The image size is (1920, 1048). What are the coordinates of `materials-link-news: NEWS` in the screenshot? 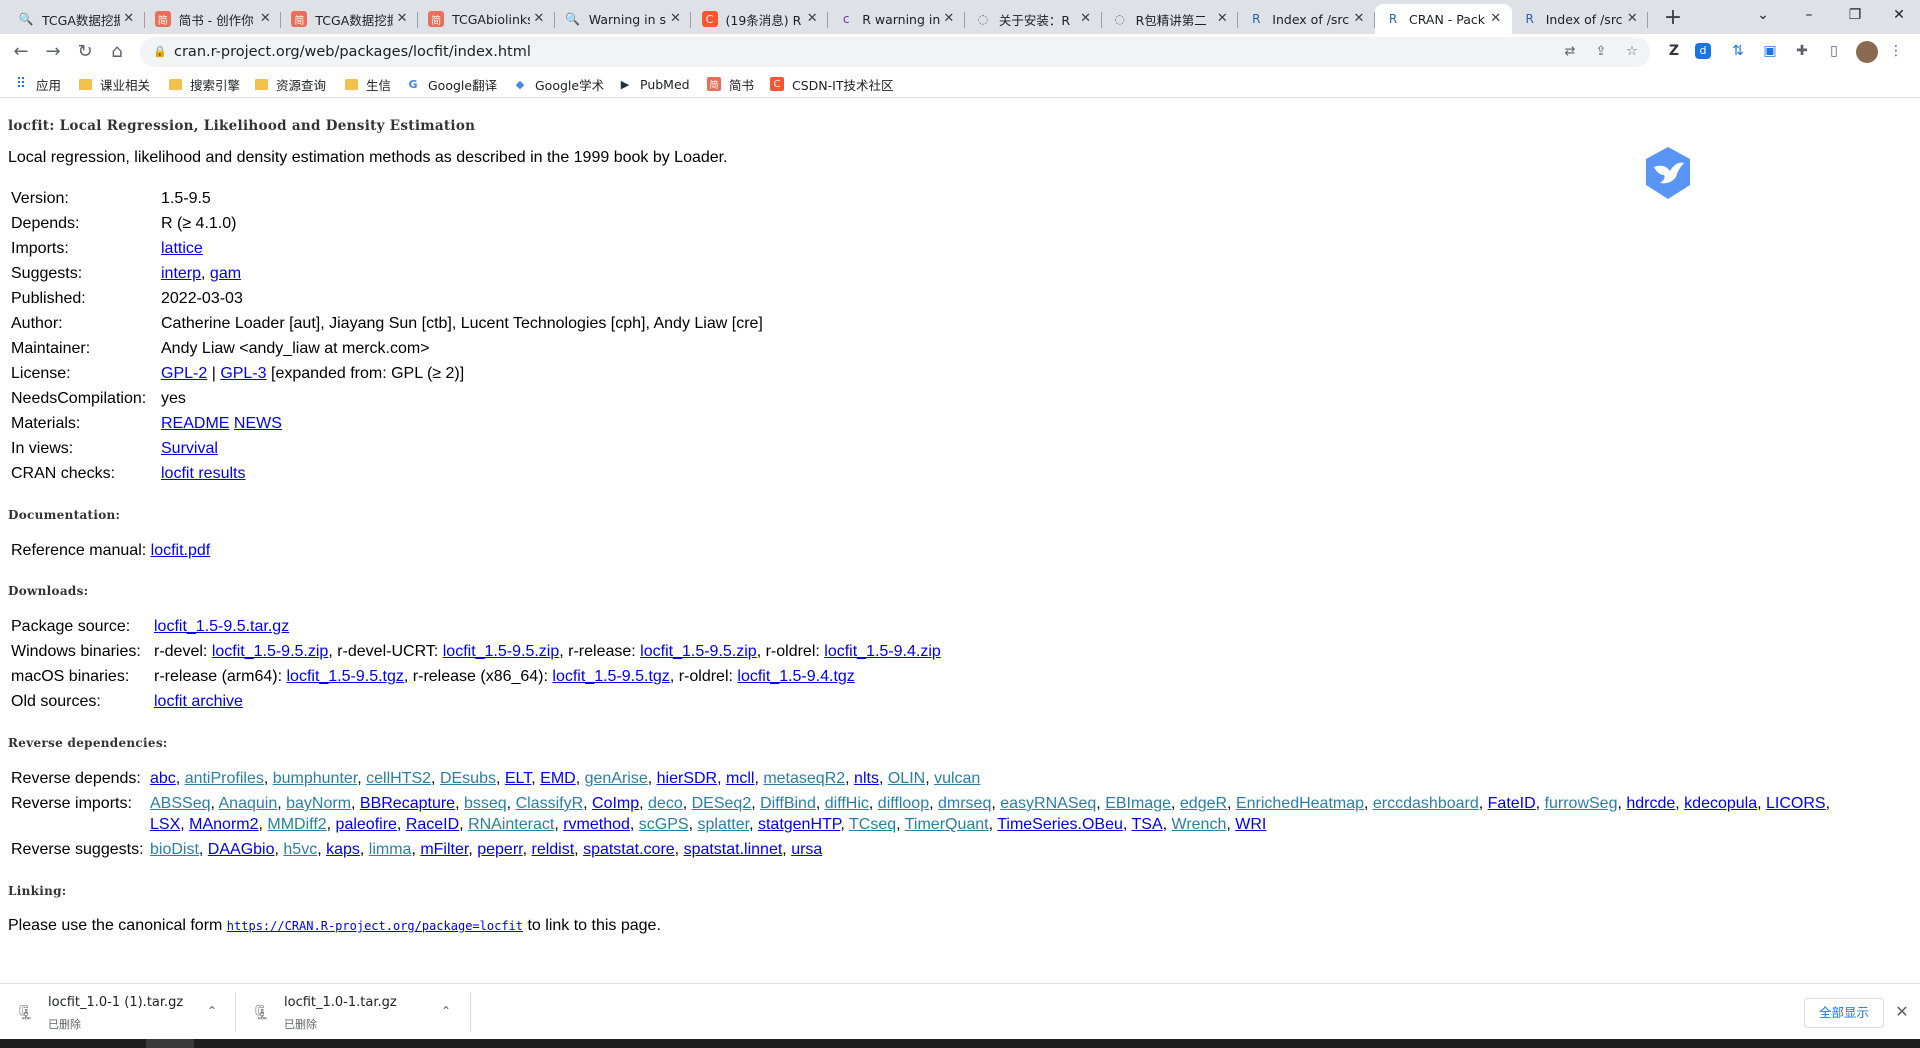 It's located at (258, 423).